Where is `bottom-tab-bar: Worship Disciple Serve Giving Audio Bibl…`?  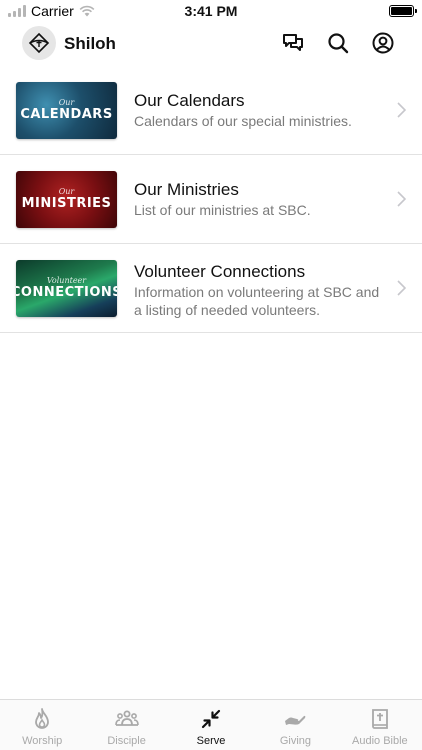
bottom-tab-bar: Worship Disciple Serve Giving Audio Bibl… is located at coordinates (211, 724).